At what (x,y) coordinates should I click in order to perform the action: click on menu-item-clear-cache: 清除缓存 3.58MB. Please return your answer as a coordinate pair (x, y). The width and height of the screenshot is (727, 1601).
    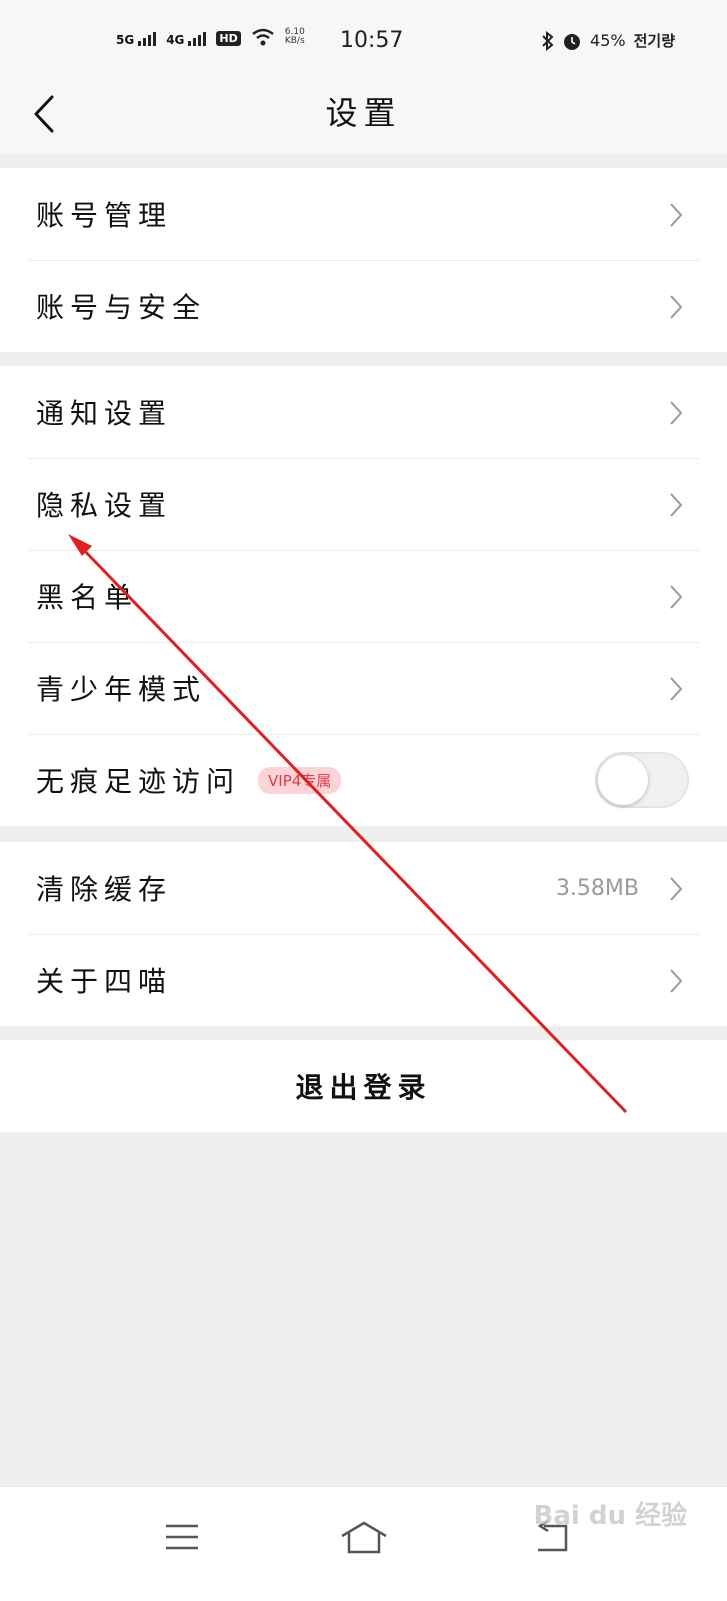
    Looking at the image, I should click on (363, 888).